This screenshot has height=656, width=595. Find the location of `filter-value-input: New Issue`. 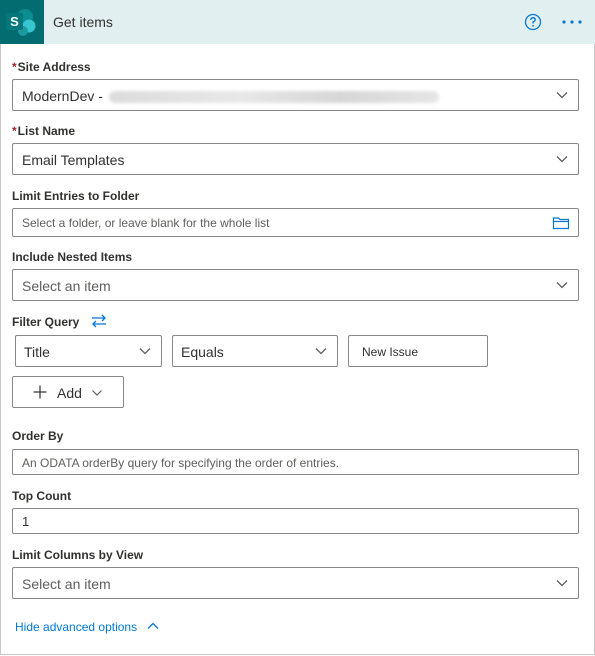

filter-value-input: New Issue is located at coordinates (418, 351).